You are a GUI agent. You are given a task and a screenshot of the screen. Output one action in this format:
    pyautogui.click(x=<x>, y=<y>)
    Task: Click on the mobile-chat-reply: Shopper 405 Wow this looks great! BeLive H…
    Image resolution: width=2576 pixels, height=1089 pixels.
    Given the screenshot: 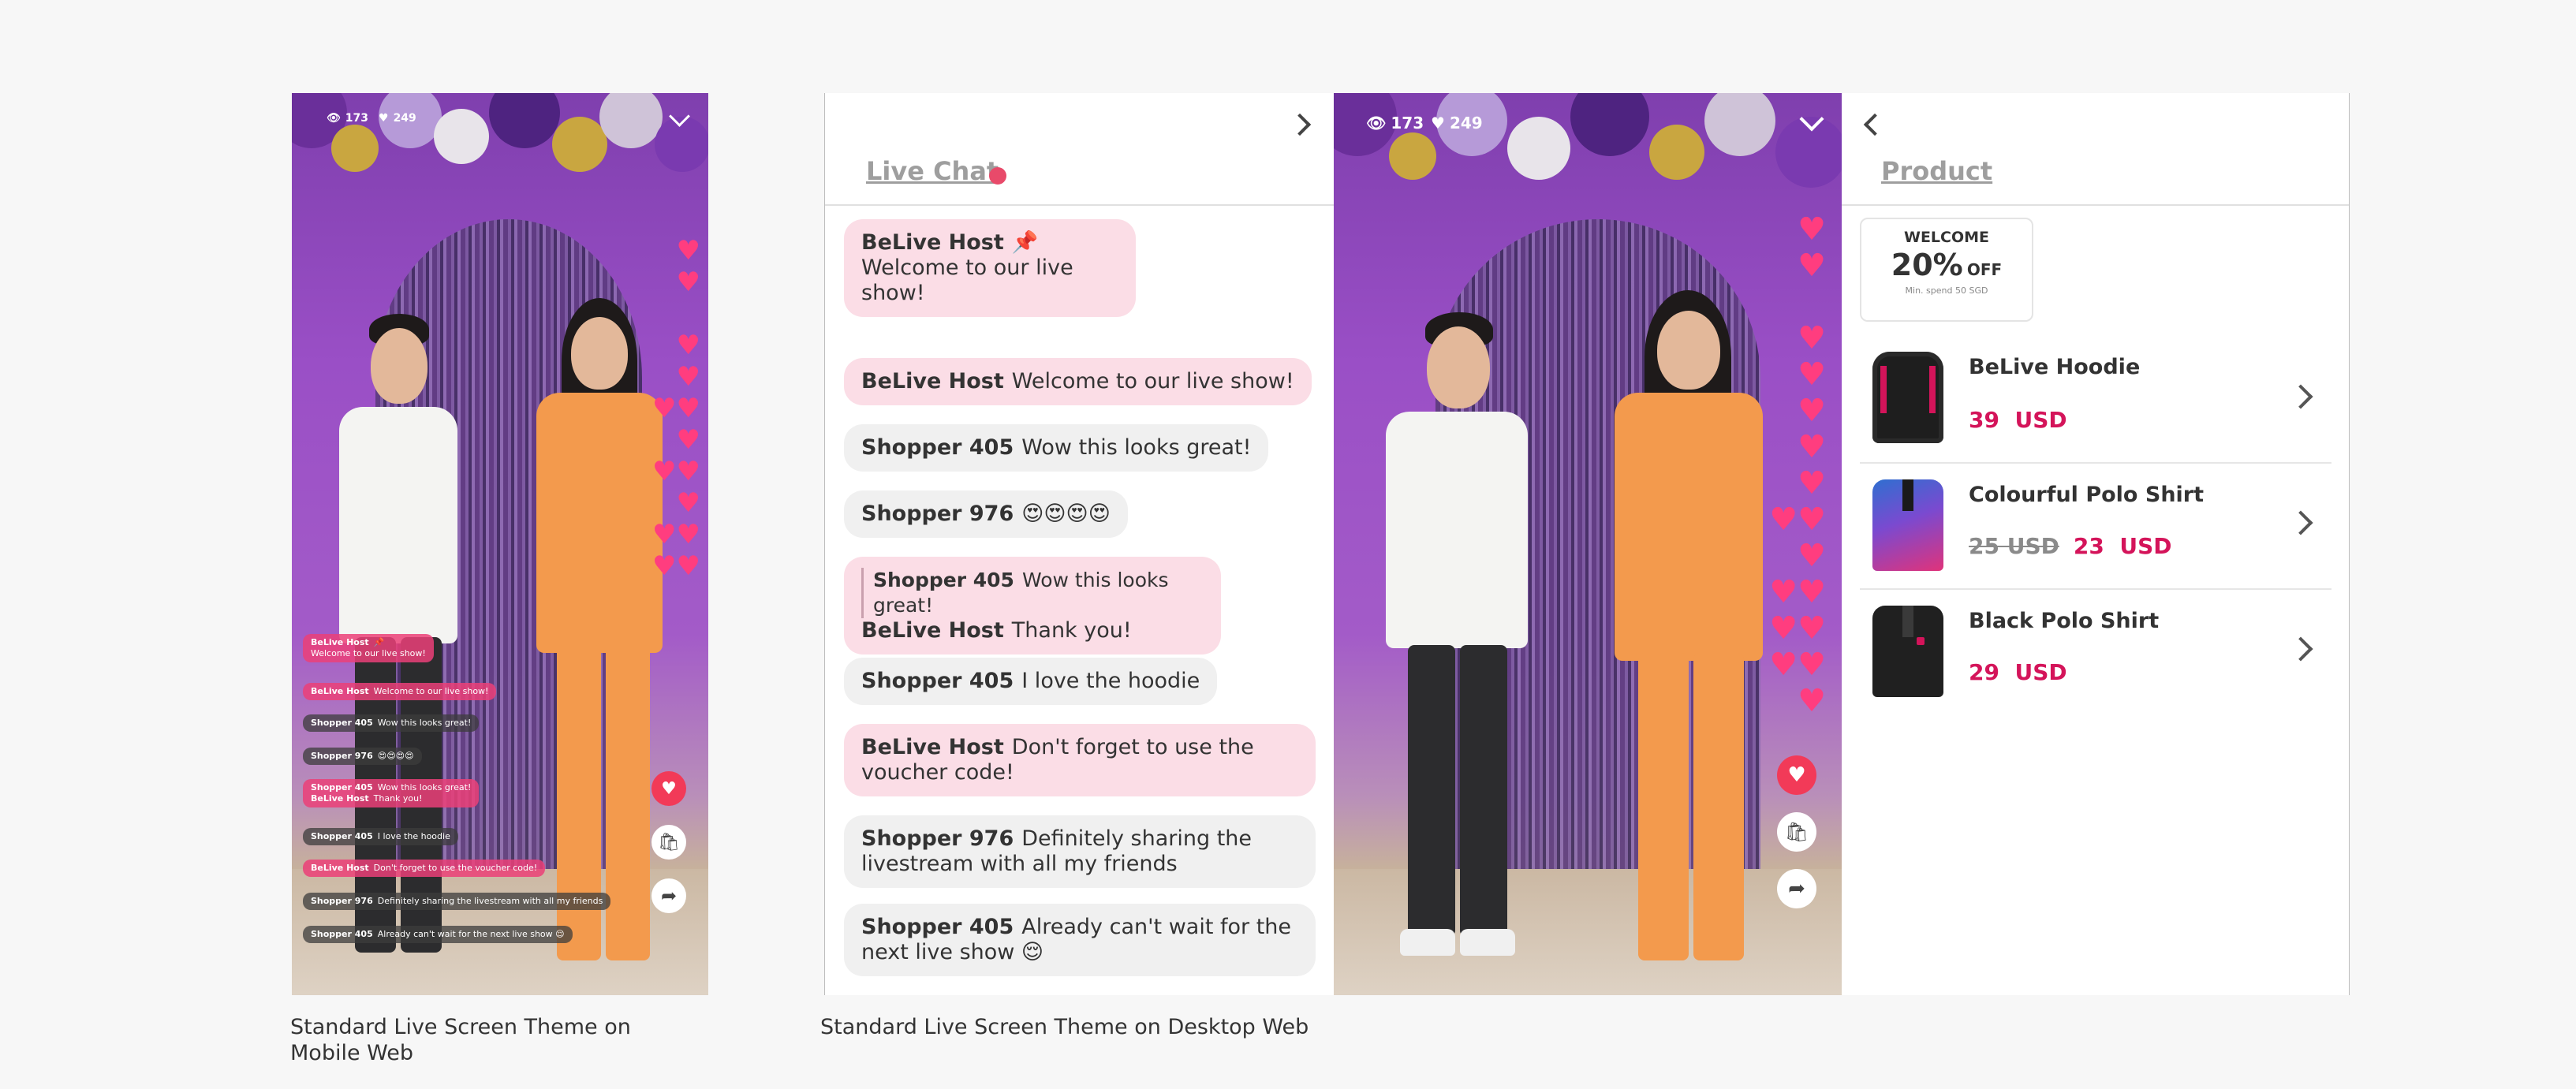 What is the action you would take?
    pyautogui.click(x=391, y=793)
    